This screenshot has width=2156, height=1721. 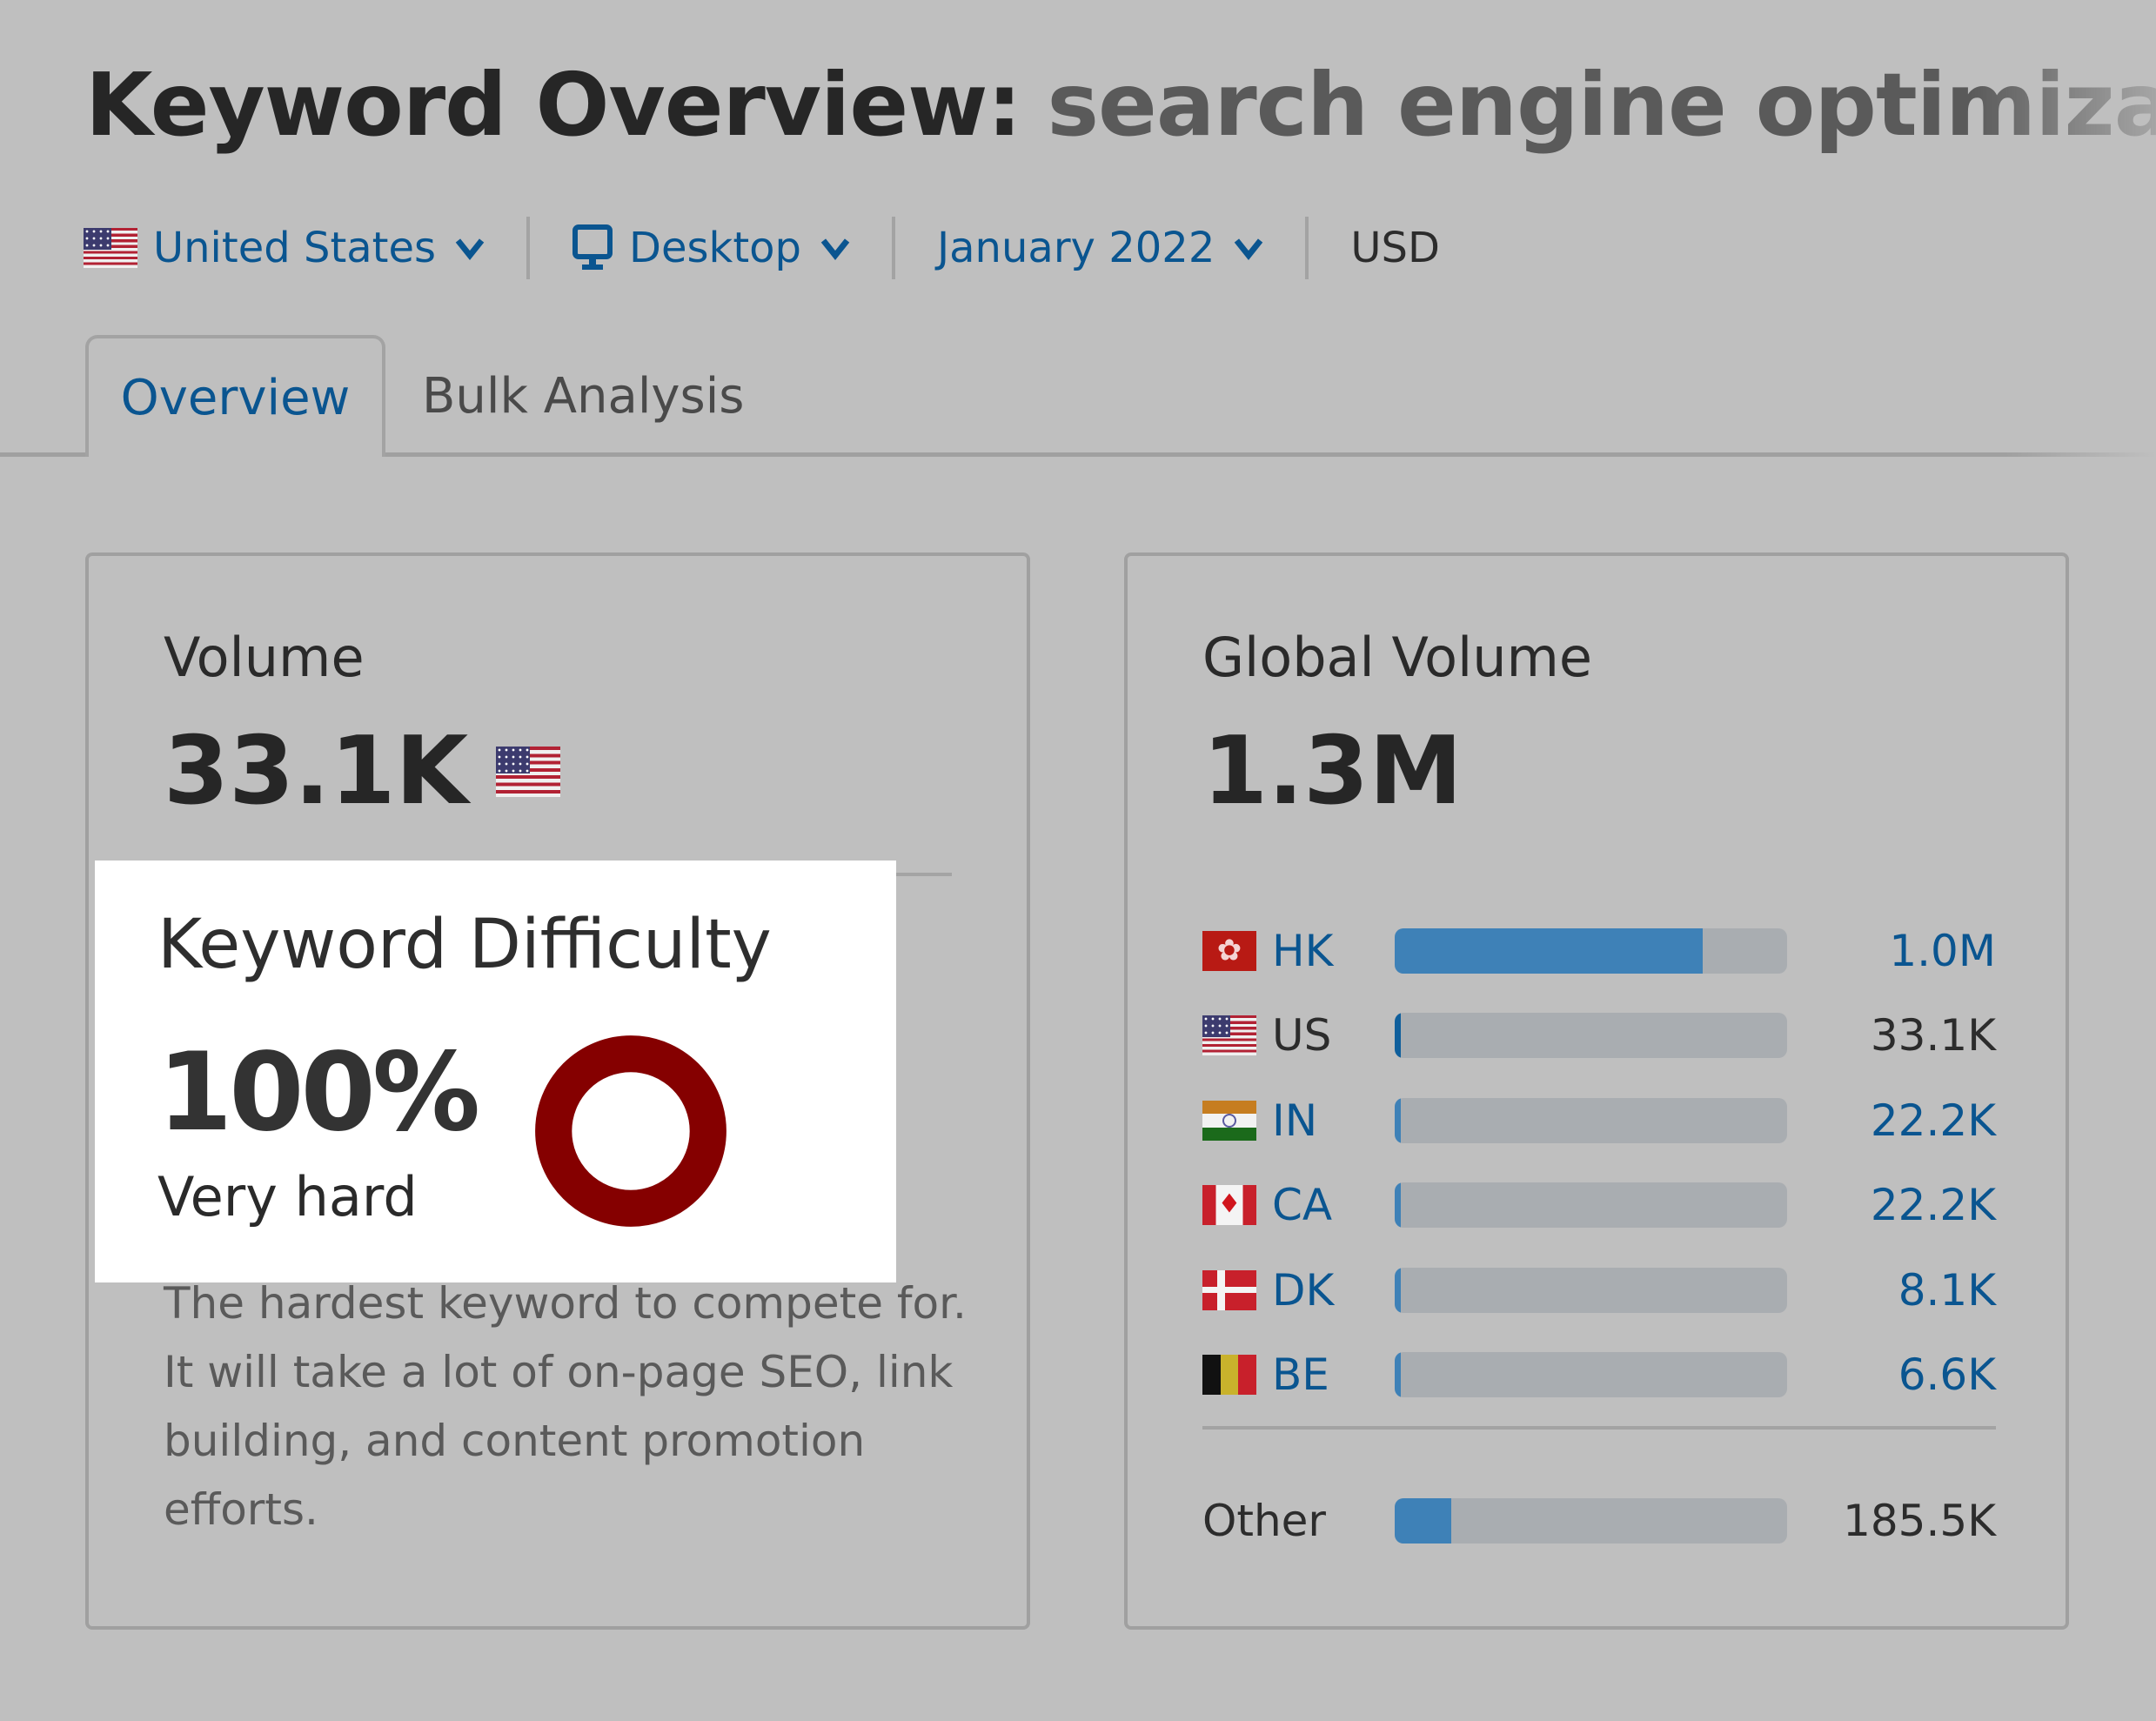 I want to click on other-countries-row: Other 185.5K, so click(x=1599, y=1520).